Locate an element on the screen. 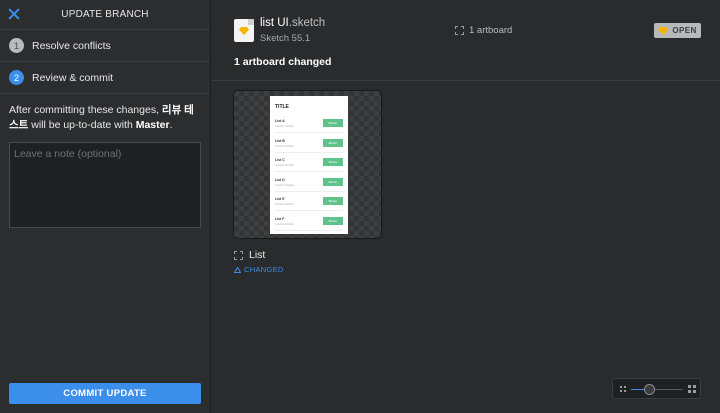 The height and width of the screenshot is (413, 720). commit-update-button: COMMIT UPDATE is located at coordinates (105, 393).